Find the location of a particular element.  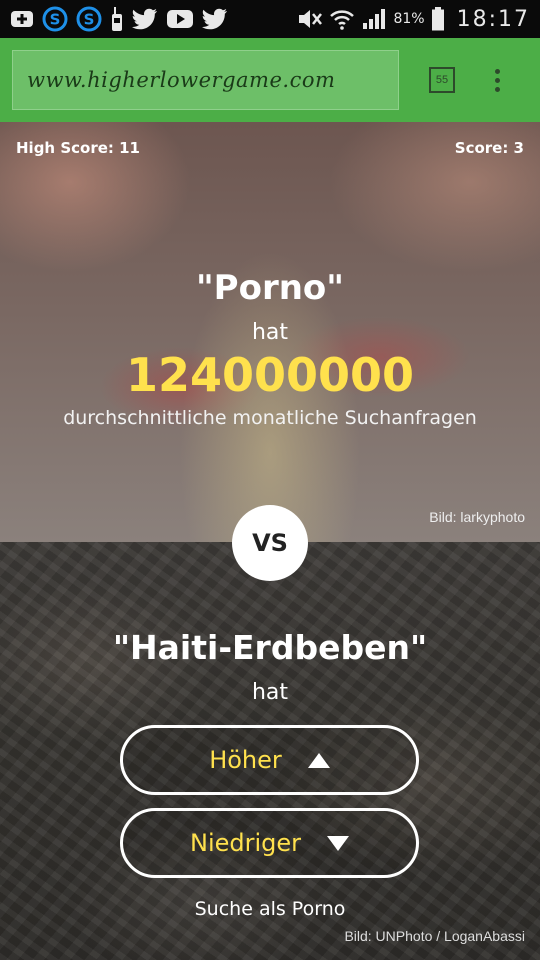

address-bar: www.higherlowergame.com is located at coordinates (205, 80).